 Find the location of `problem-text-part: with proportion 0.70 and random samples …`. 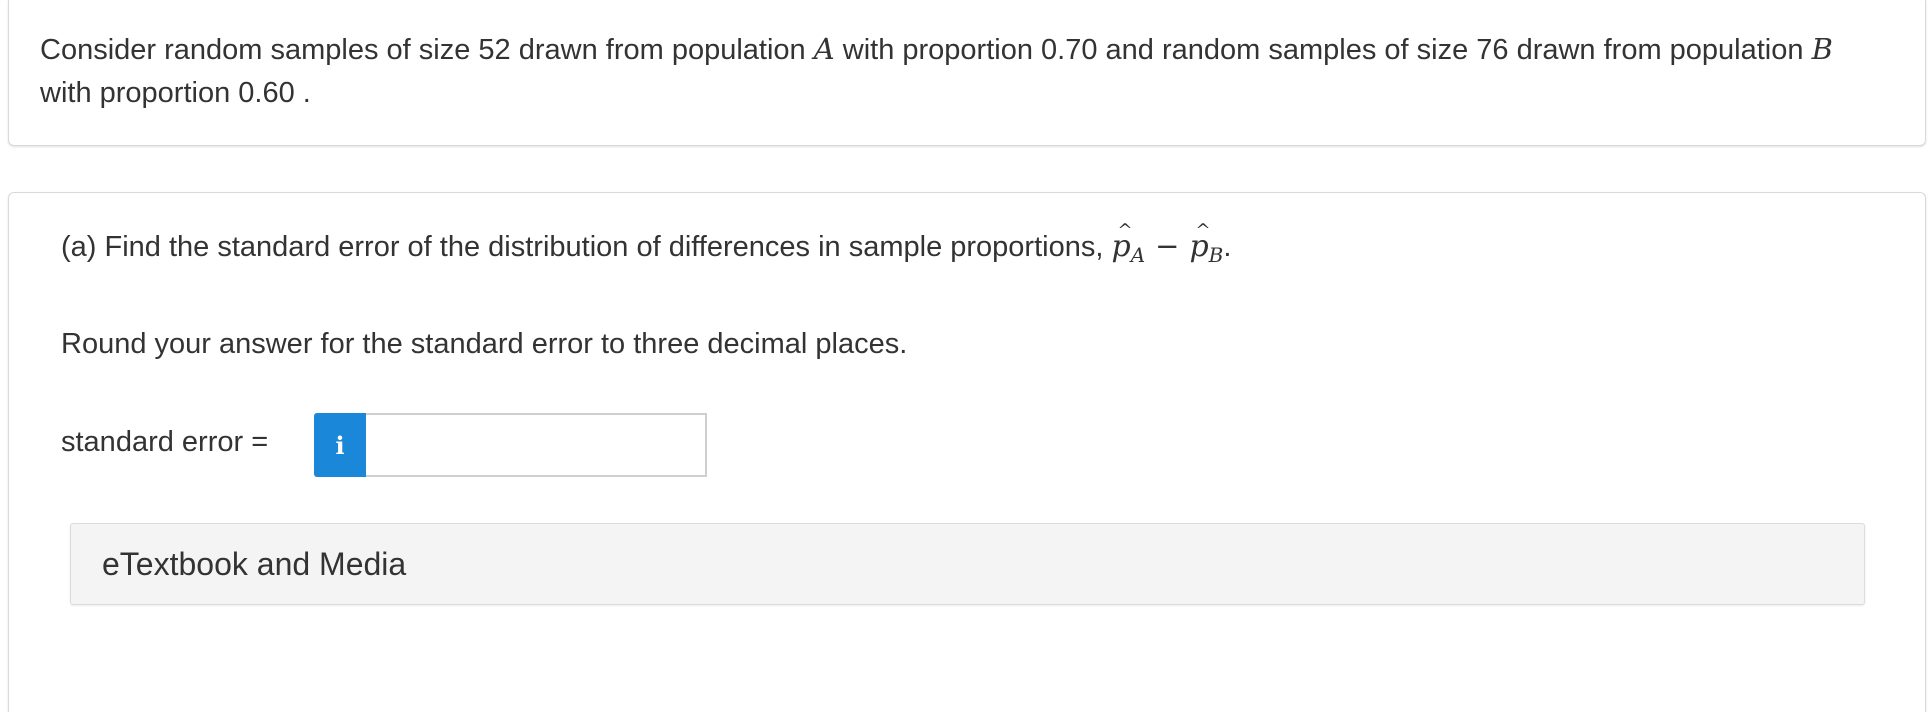

problem-text-part: with proportion 0.70 and random samples … is located at coordinates (1323, 50).